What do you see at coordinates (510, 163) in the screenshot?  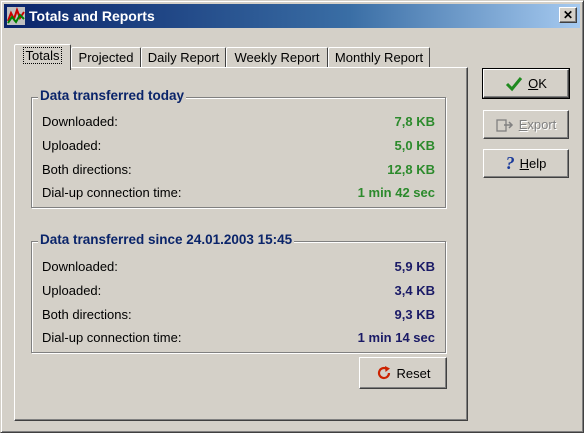 I see `help-icon: ?` at bounding box center [510, 163].